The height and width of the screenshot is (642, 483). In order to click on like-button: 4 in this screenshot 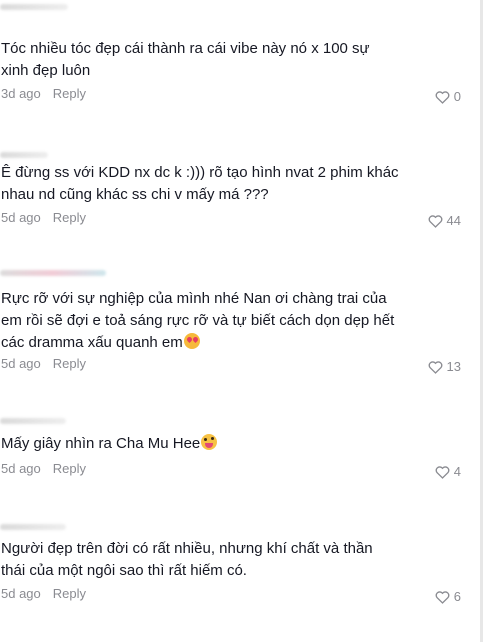, I will do `click(448, 471)`.